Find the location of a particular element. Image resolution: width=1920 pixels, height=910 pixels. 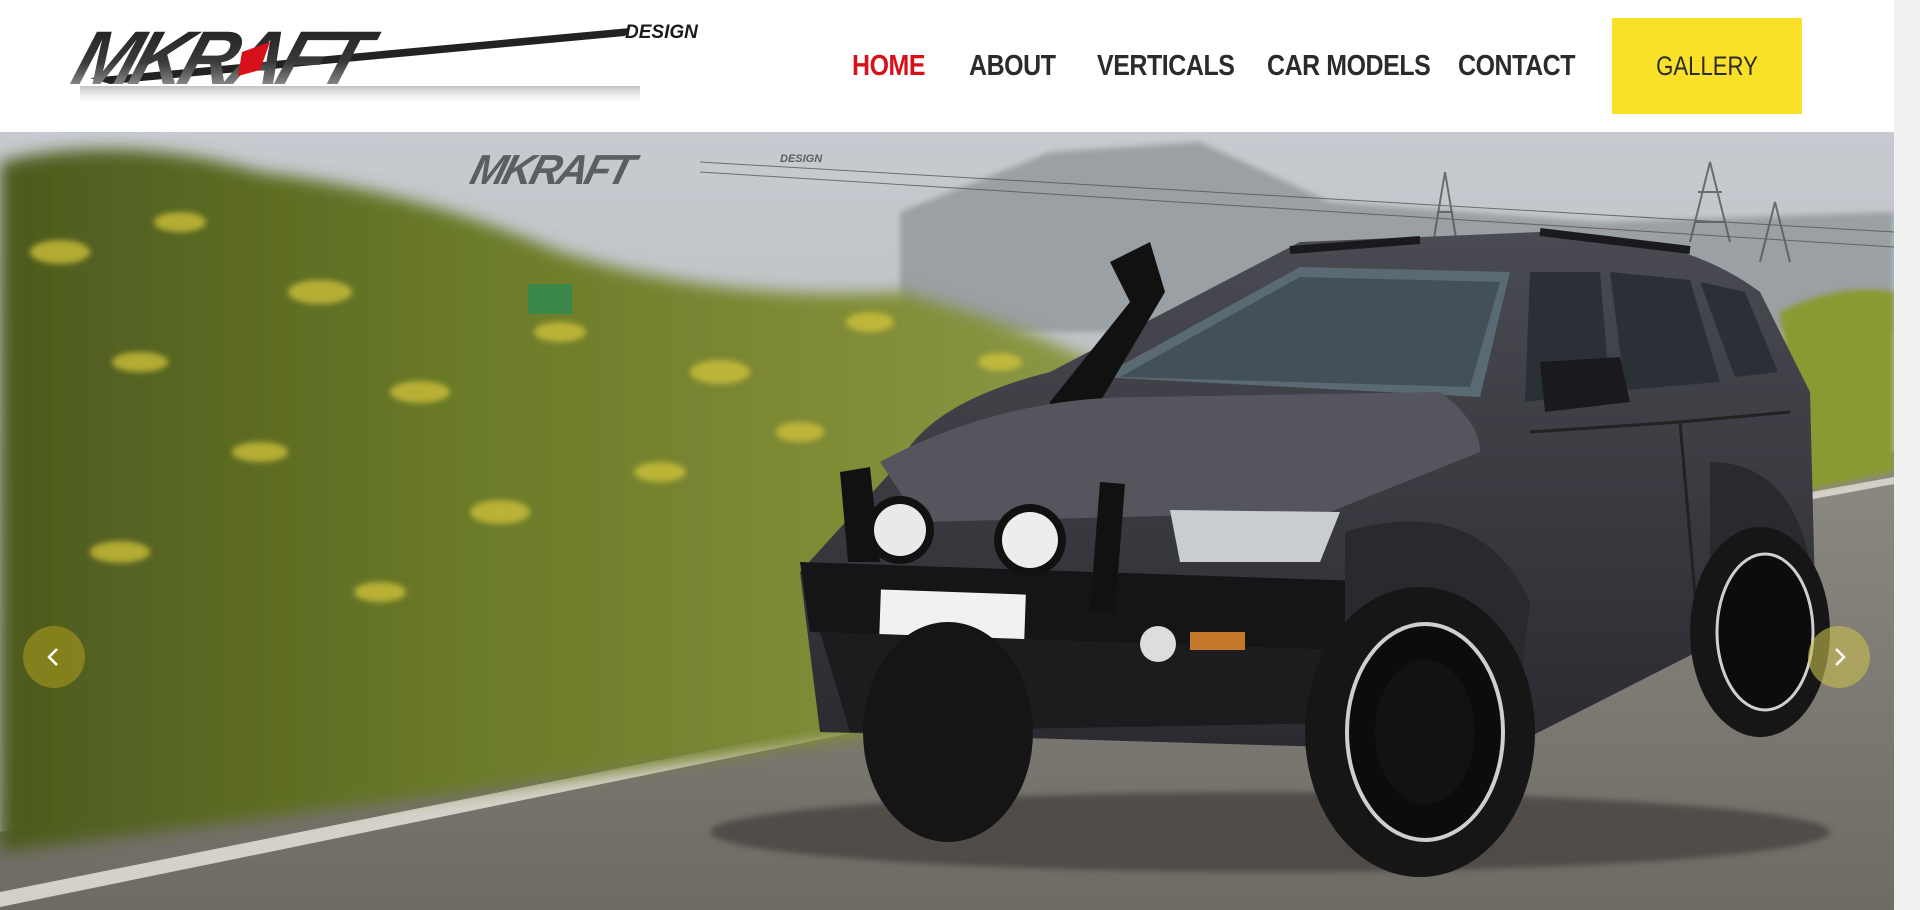

slider-prev-button is located at coordinates (54, 657).